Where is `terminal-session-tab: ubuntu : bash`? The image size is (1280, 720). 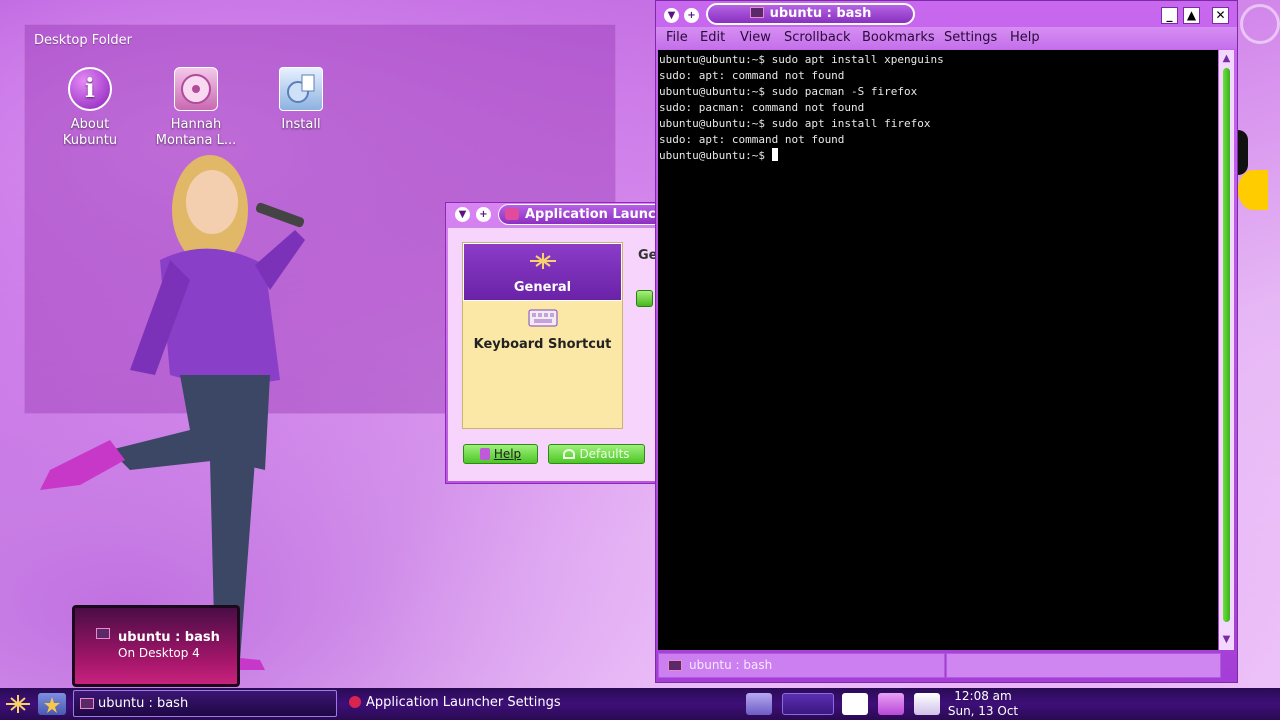
terminal-session-tab: ubuntu : bash is located at coordinates (801, 665).